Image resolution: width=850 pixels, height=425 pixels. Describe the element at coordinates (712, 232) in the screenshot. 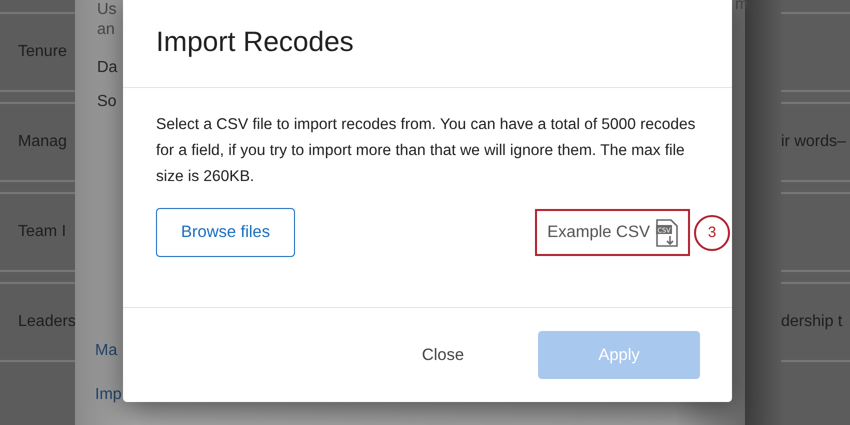

I see `callout-number: 3` at that location.